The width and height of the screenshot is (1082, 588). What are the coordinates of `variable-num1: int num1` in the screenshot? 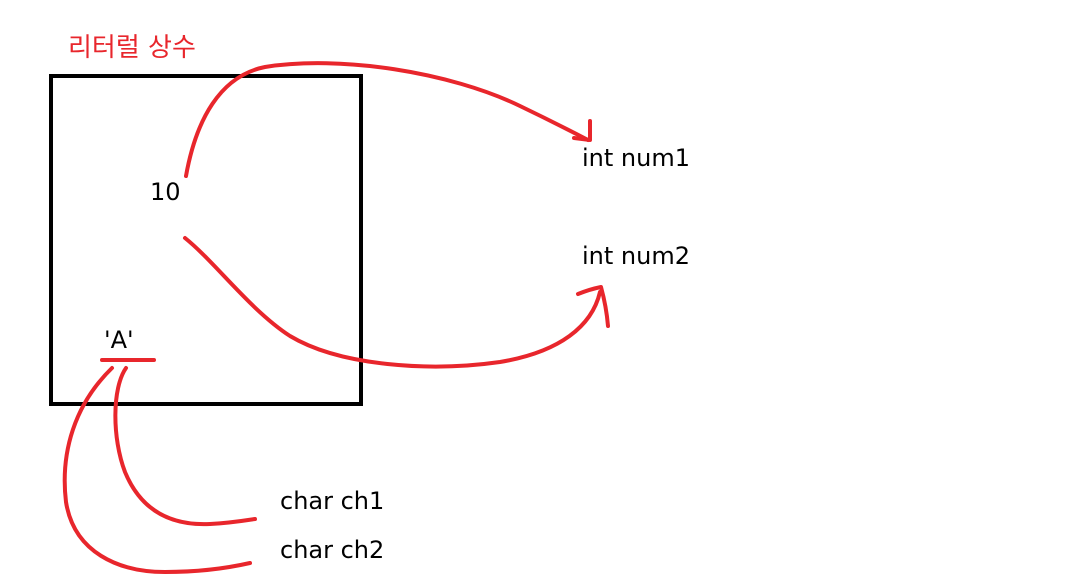 It's located at (636, 158).